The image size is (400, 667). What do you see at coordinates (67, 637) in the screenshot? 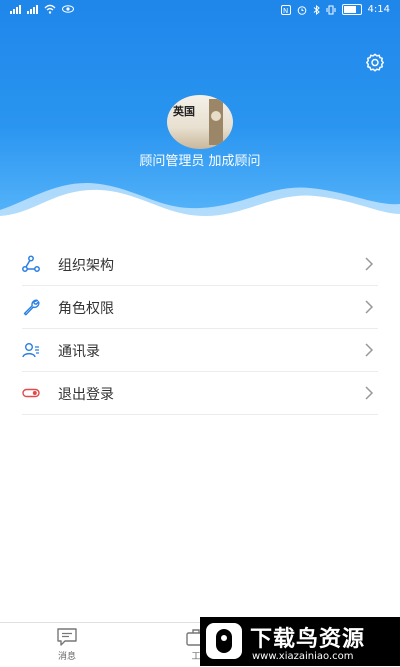
I see `message-icon` at bounding box center [67, 637].